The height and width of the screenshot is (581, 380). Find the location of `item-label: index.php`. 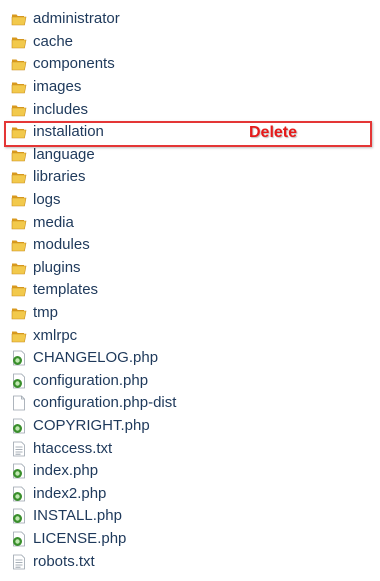

item-label: index.php is located at coordinates (66, 471).